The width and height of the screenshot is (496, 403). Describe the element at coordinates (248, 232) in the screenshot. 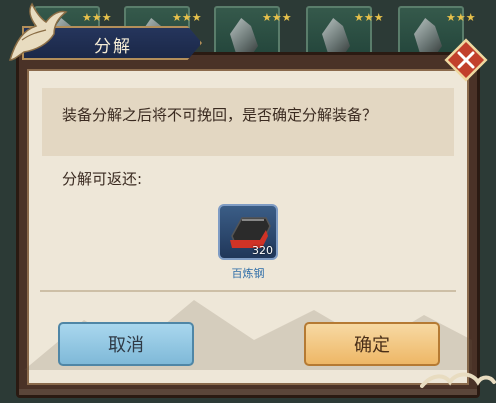

I see `reward-item-slot: 320` at that location.